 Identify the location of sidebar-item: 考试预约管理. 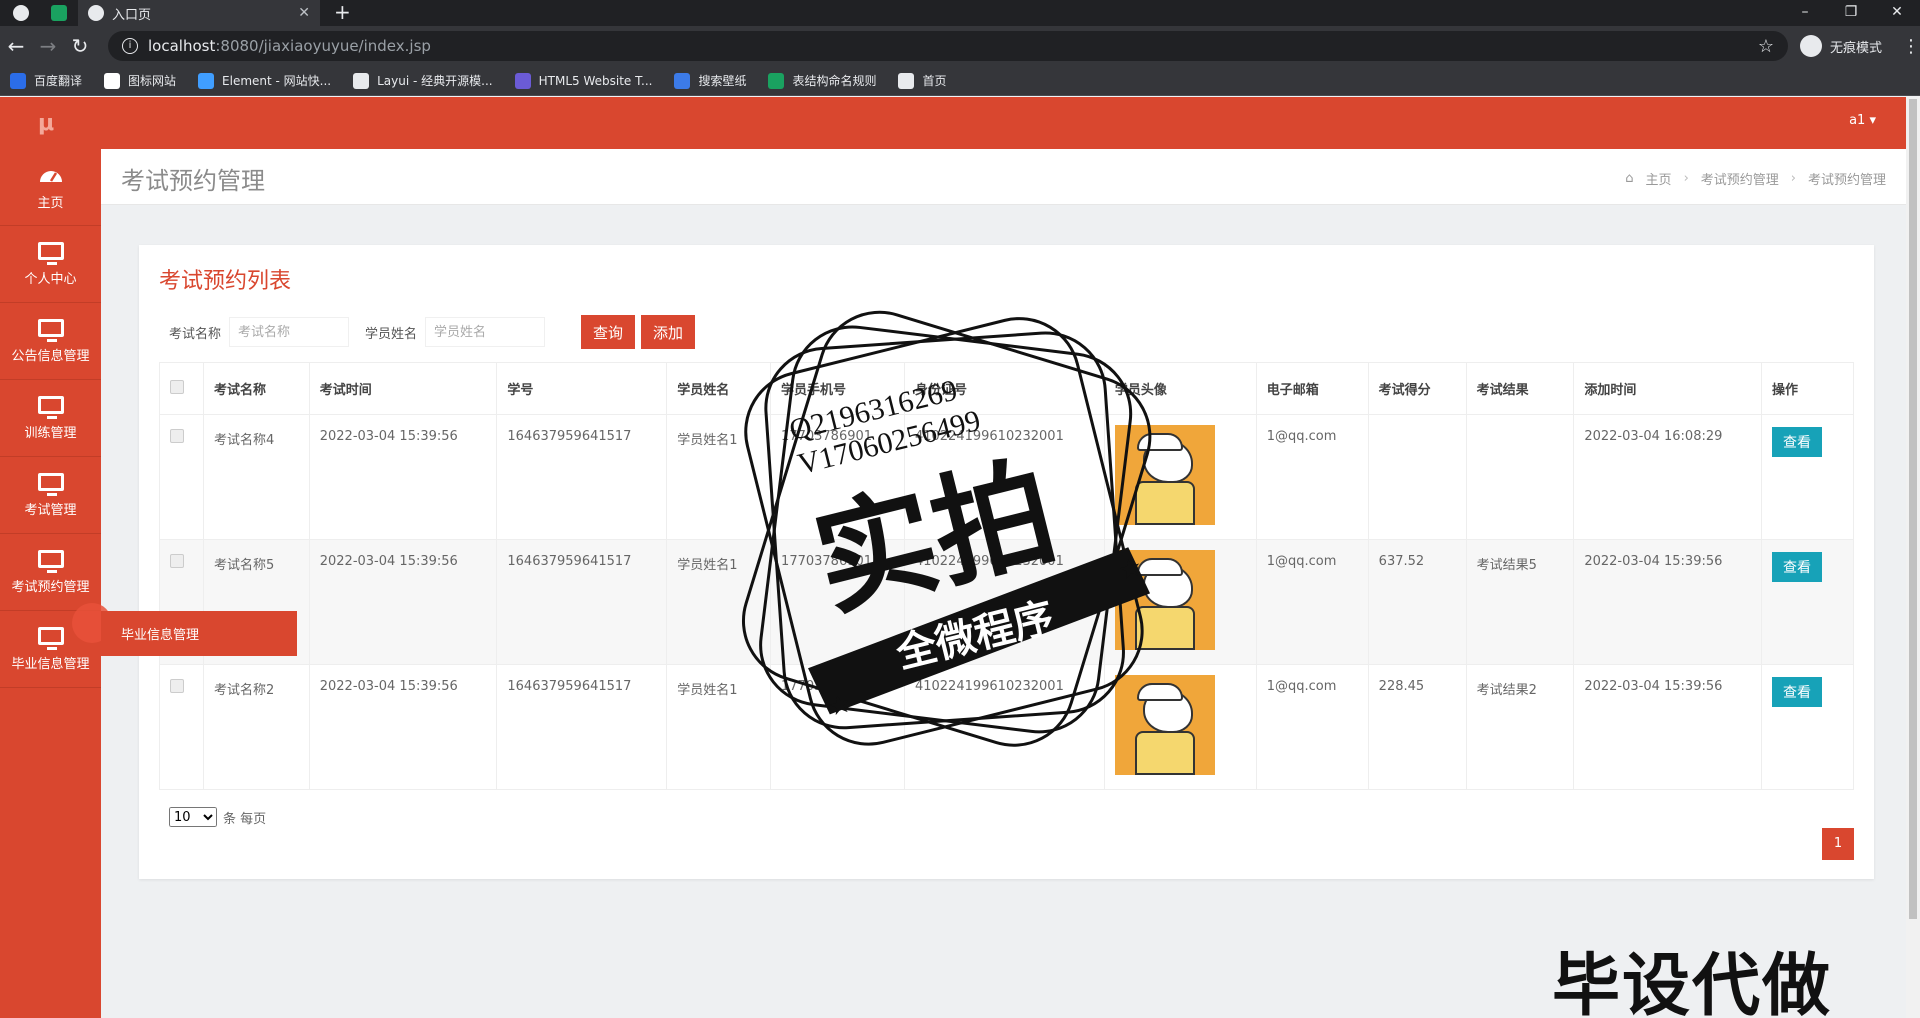
(50, 572).